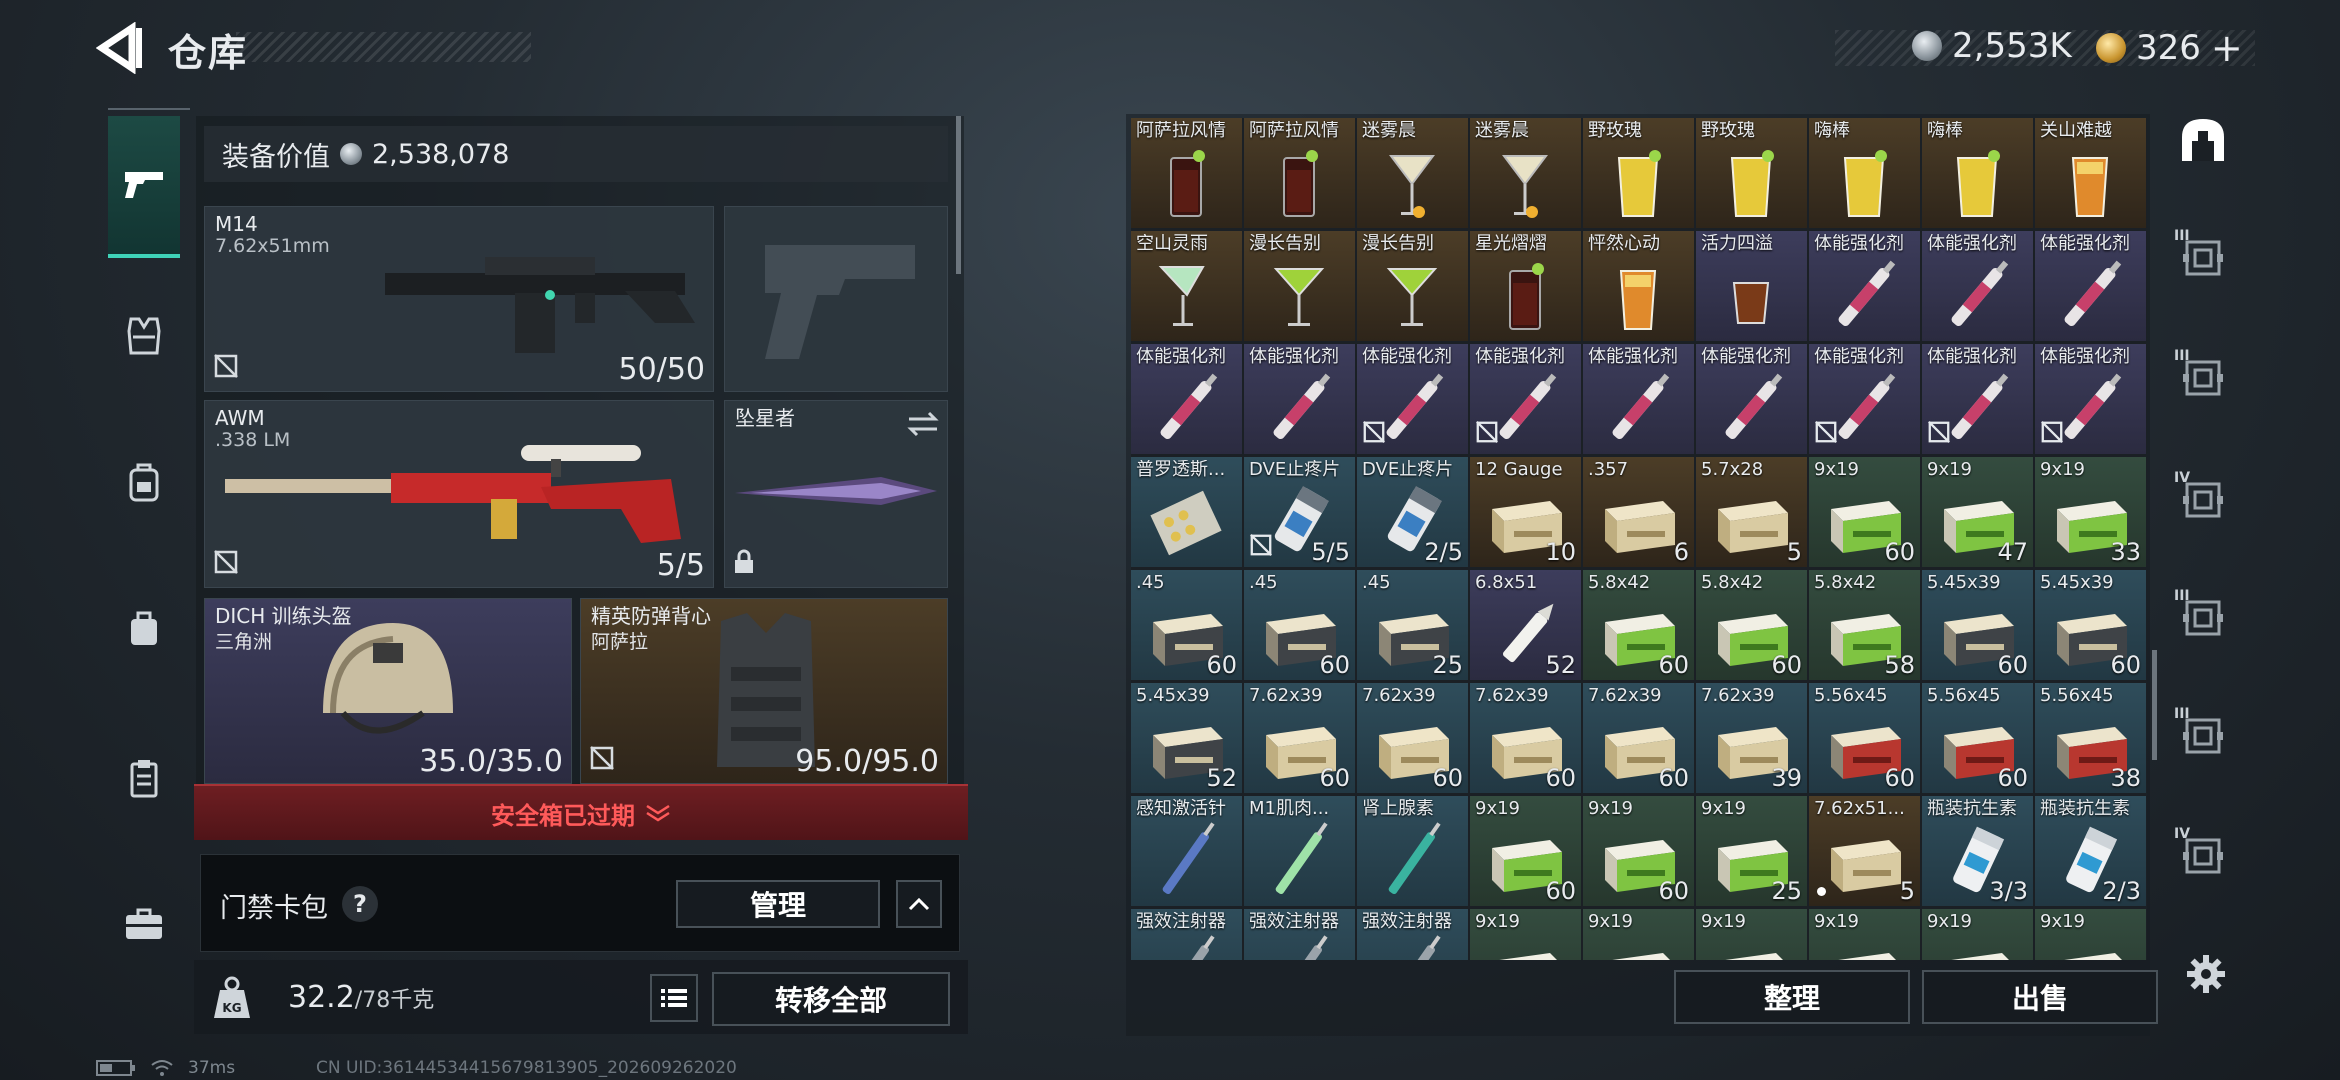  I want to click on stash-item: 感知激活针, so click(1186, 851).